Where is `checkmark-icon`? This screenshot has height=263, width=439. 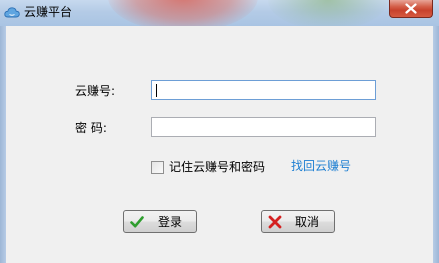 checkmark-icon is located at coordinates (137, 222).